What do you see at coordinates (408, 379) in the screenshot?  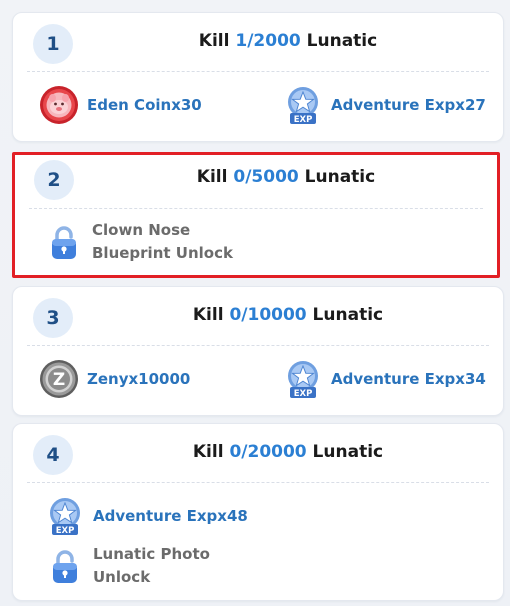 I see `reward-label: Adventure Expx34` at bounding box center [408, 379].